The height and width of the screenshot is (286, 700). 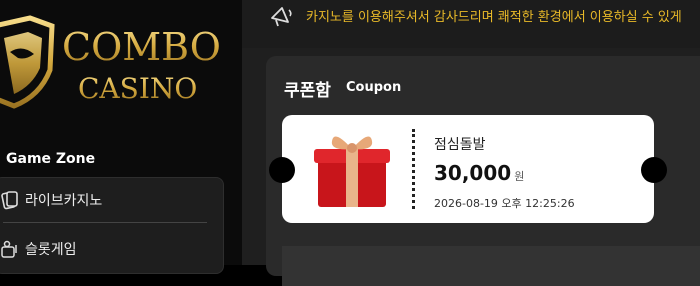 I want to click on combo-casino-logo: COMBO CASINO, so click(x=121, y=60).